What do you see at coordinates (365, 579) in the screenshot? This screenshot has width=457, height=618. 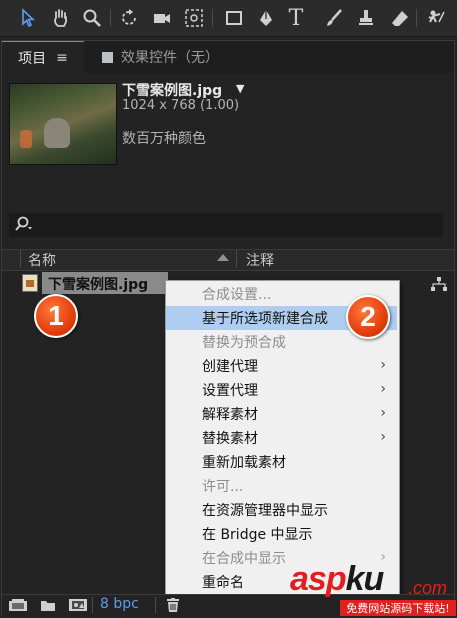 I see `watermark-logo-ku: ku` at bounding box center [365, 579].